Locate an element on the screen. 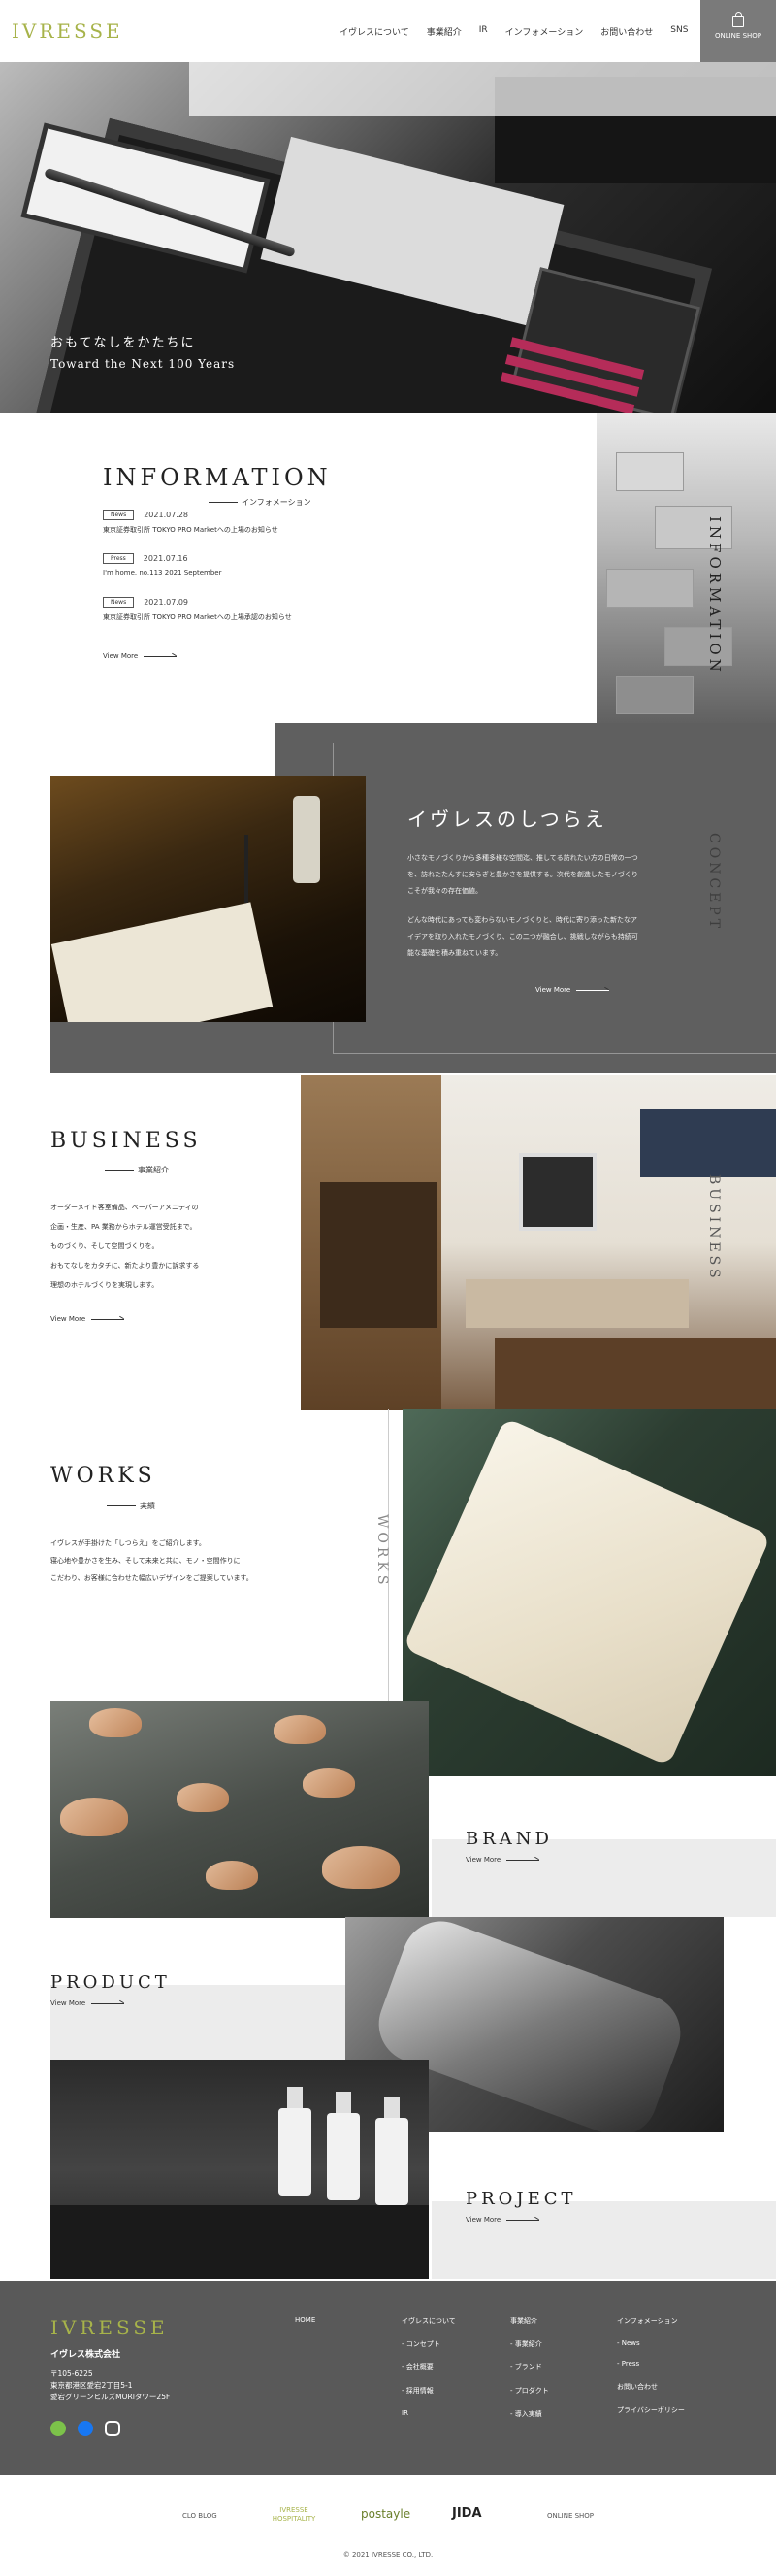 Image resolution: width=776 pixels, height=2576 pixels. nav-about: イヴレスについて is located at coordinates (374, 31).